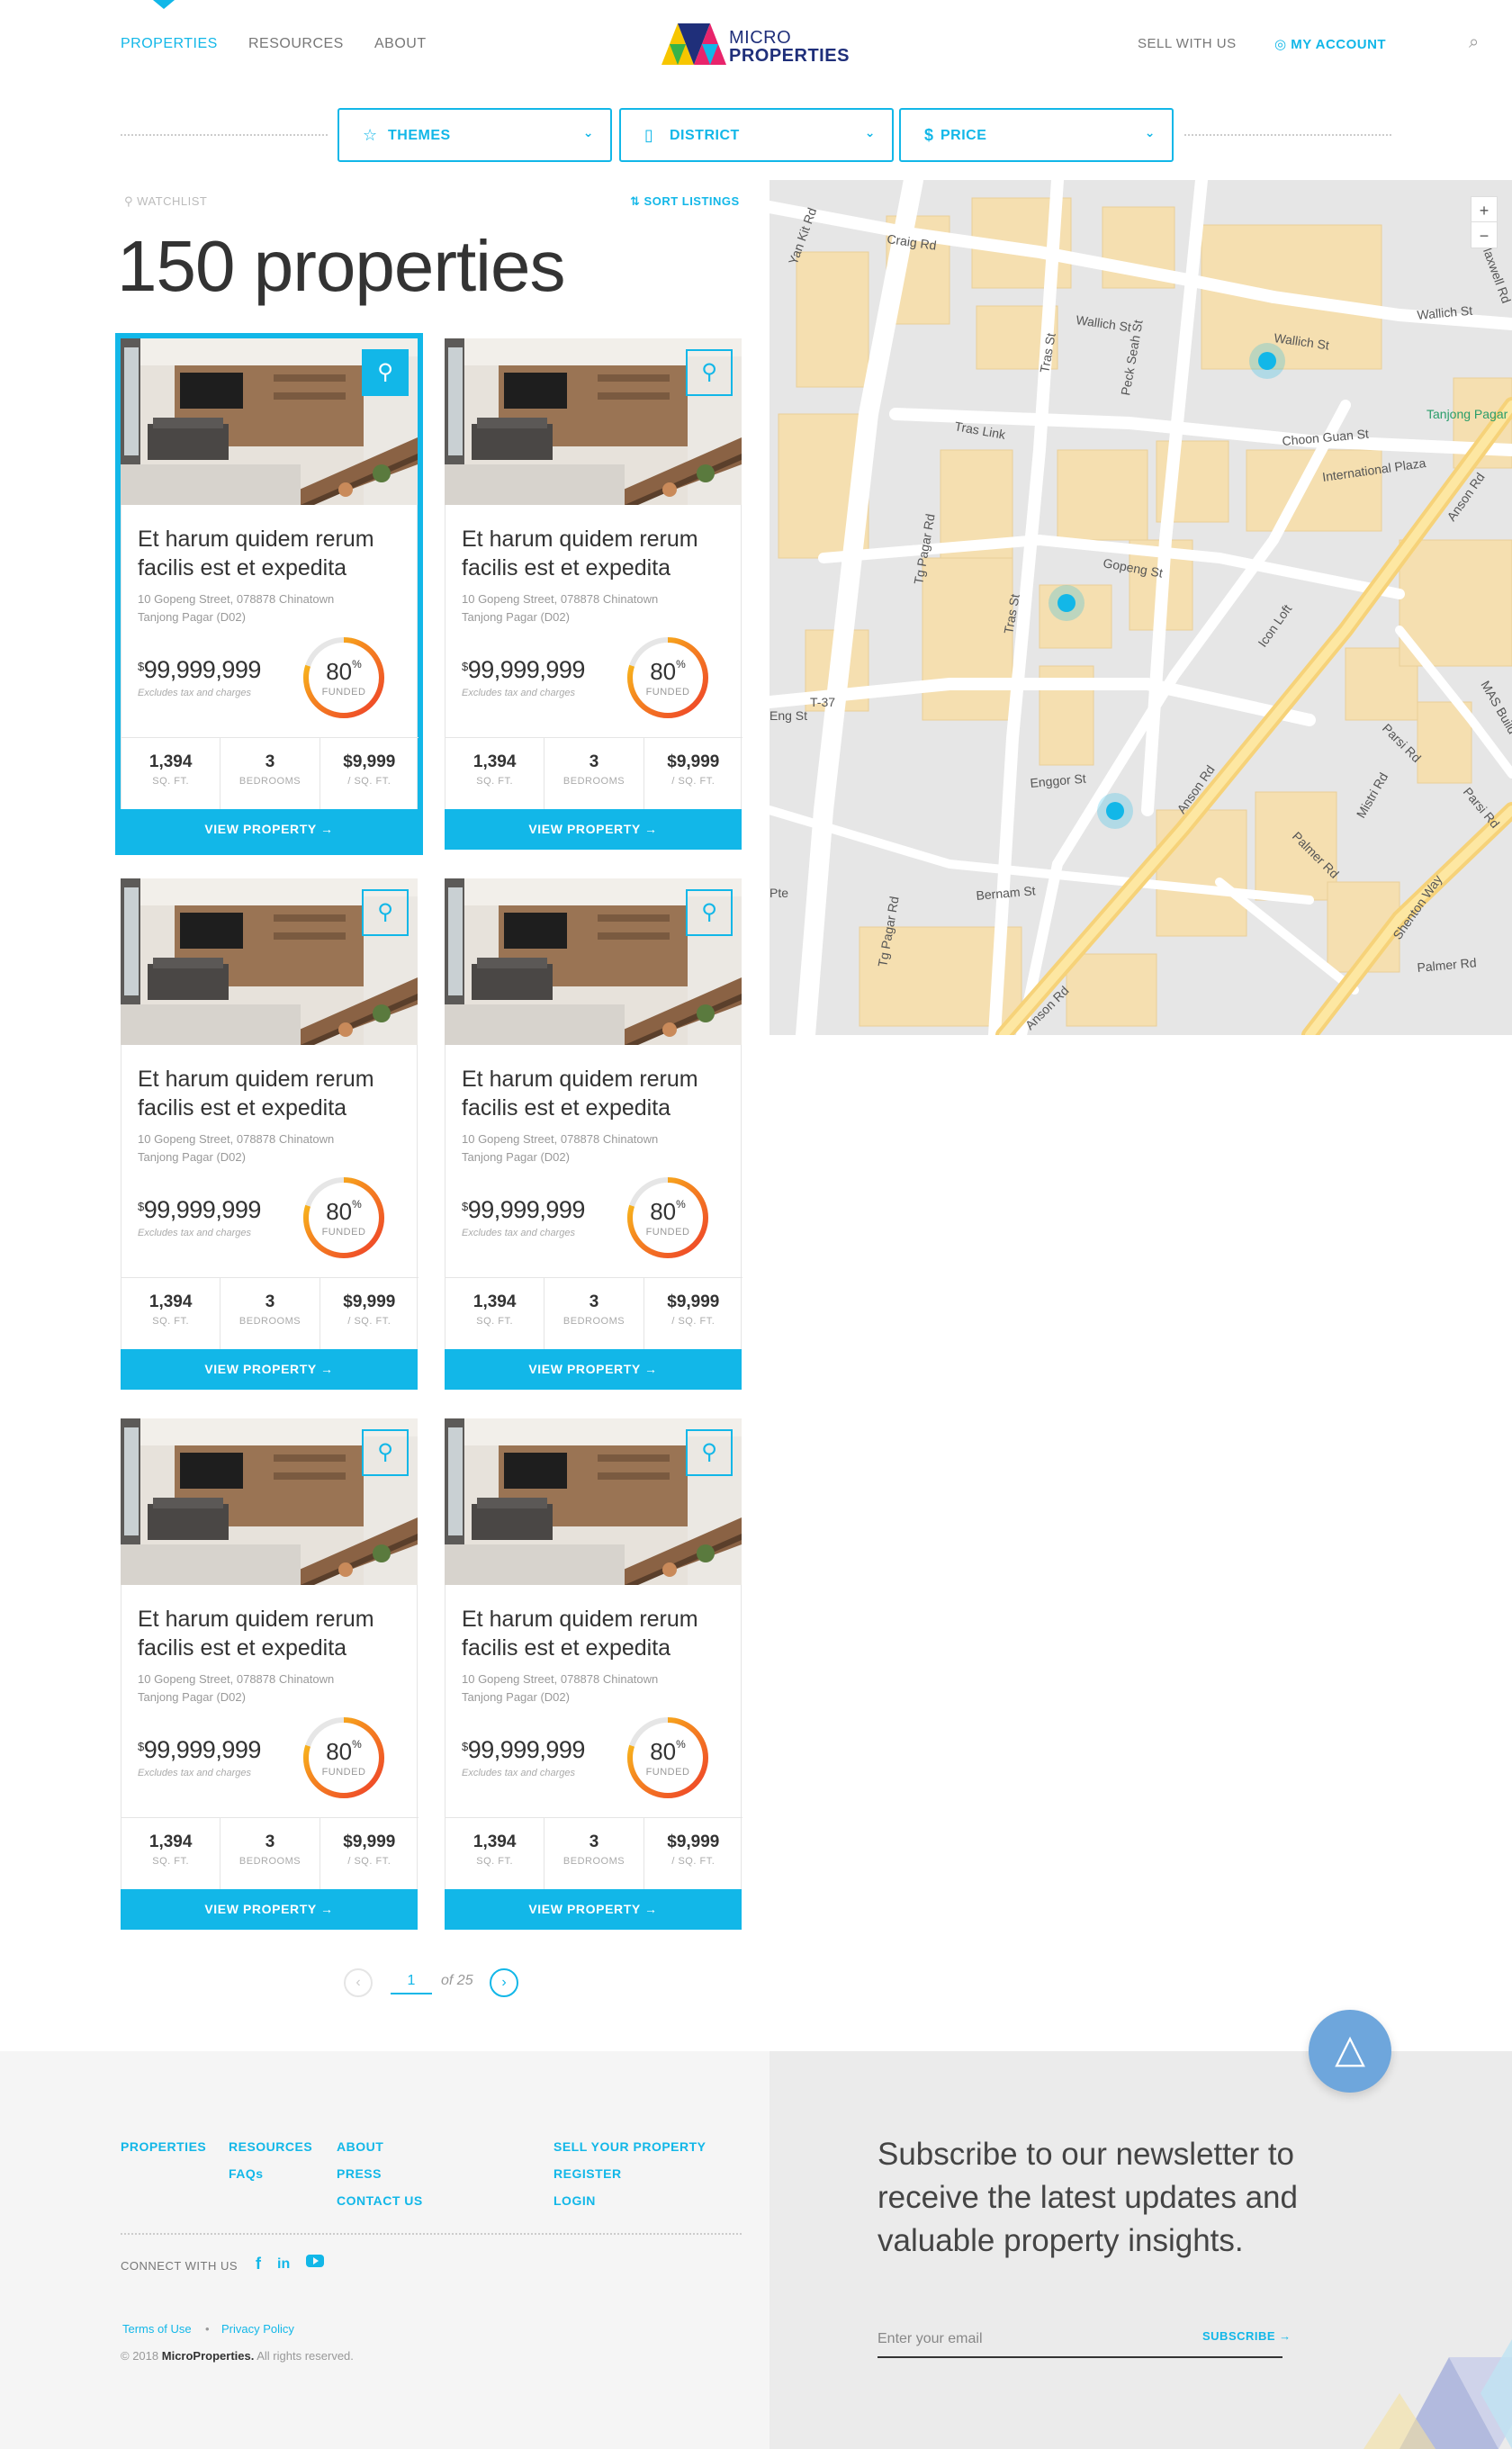 This screenshot has height=2449, width=1512. What do you see at coordinates (1485, 209) in the screenshot?
I see `zoom-in-button: +` at bounding box center [1485, 209].